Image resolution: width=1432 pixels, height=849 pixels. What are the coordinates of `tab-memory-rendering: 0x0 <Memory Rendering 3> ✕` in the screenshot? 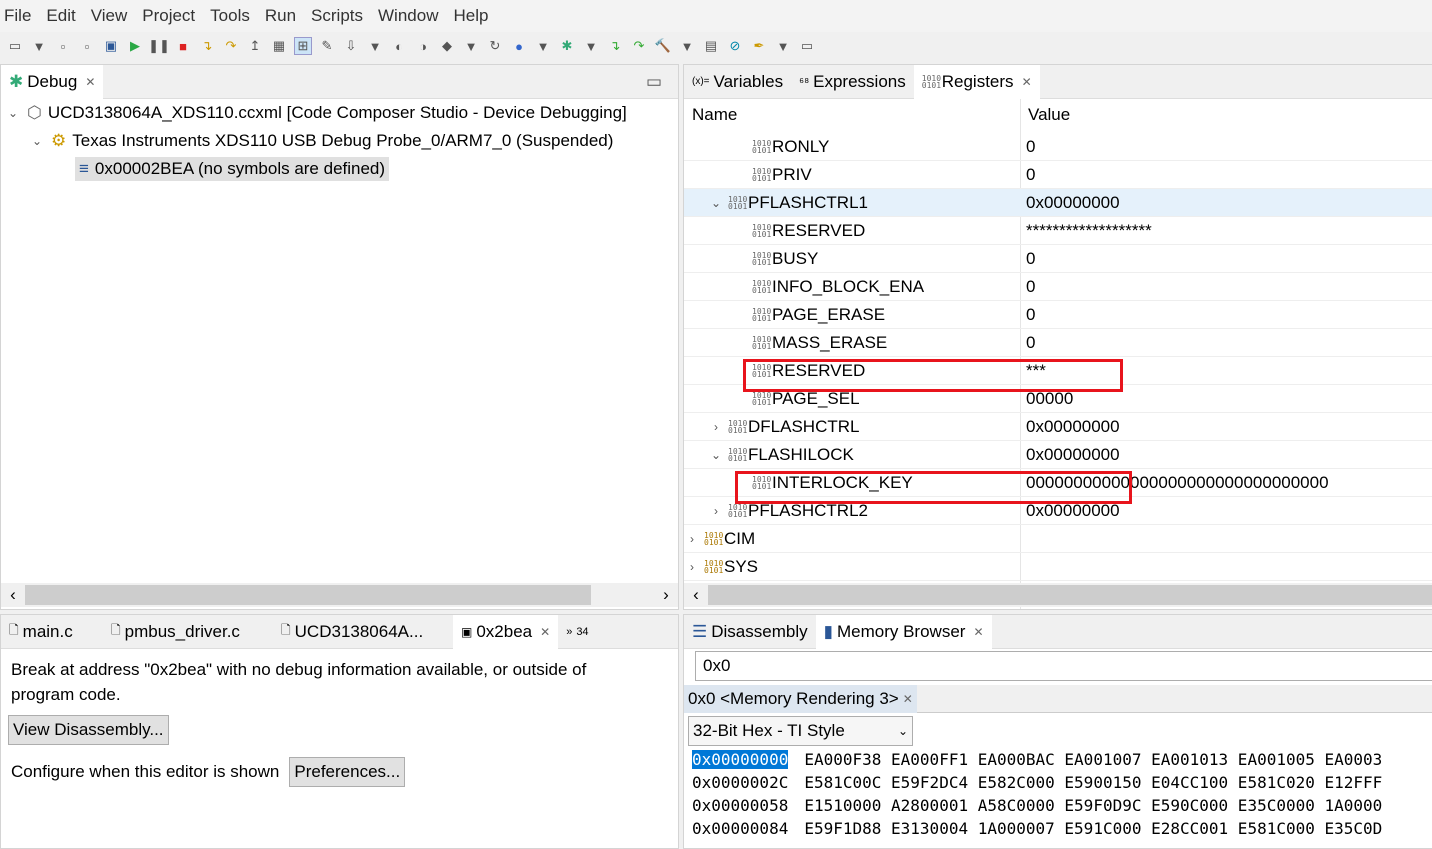 It's located at (800, 699).